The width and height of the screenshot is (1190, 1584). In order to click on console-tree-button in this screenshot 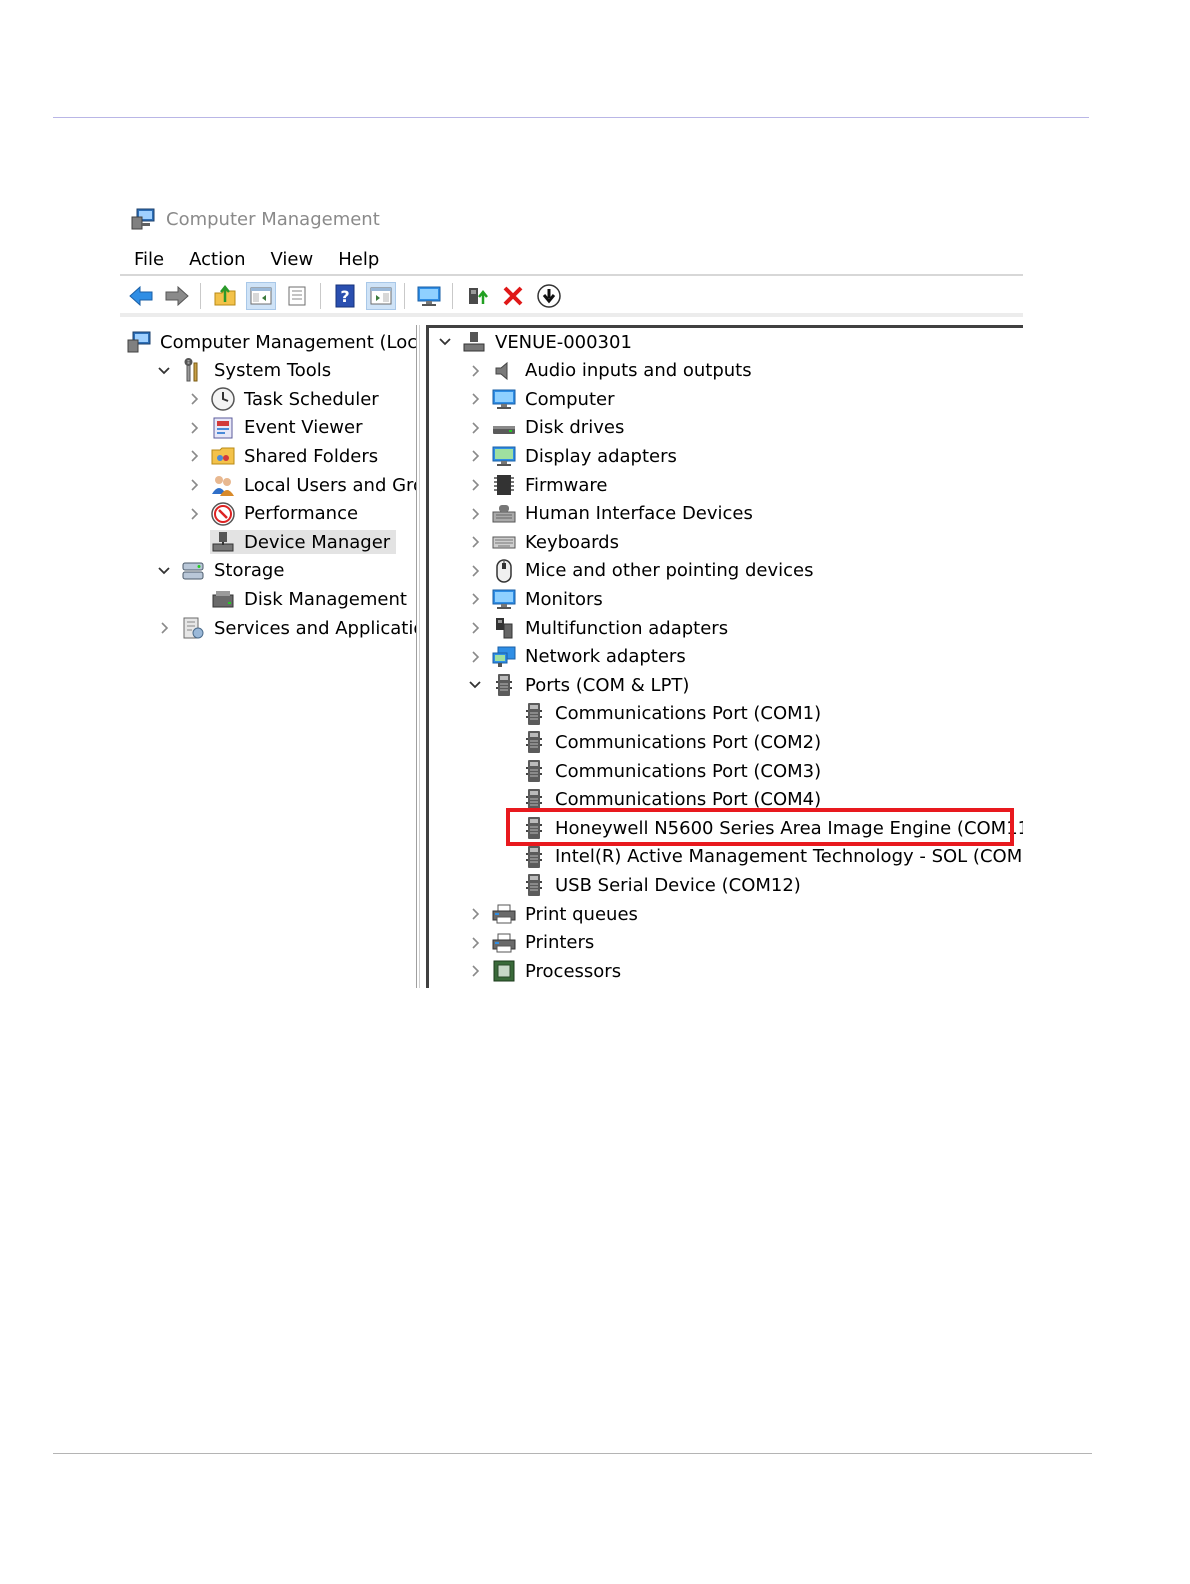, I will do `click(261, 296)`.